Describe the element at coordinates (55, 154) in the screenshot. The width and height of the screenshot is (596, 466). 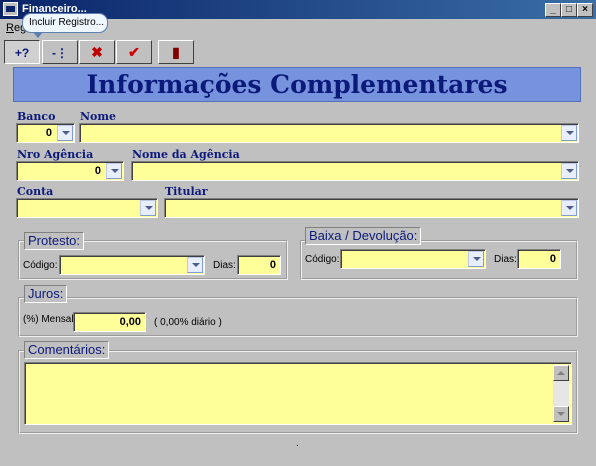
I see `nro-agencia-label: Nro Agência` at that location.